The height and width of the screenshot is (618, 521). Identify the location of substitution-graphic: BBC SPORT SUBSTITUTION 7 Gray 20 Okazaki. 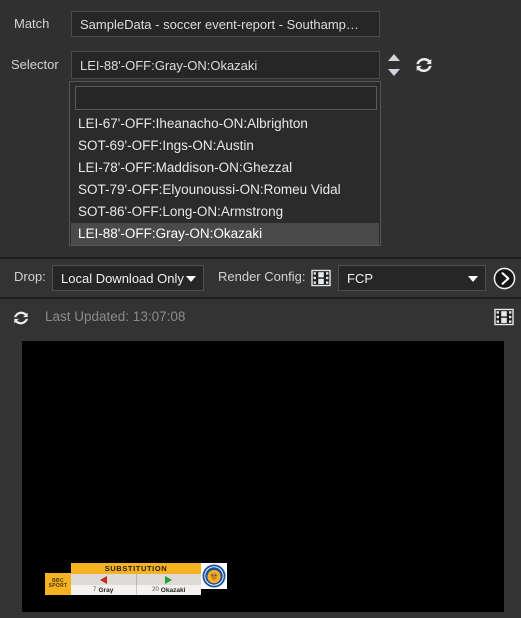
(136, 579).